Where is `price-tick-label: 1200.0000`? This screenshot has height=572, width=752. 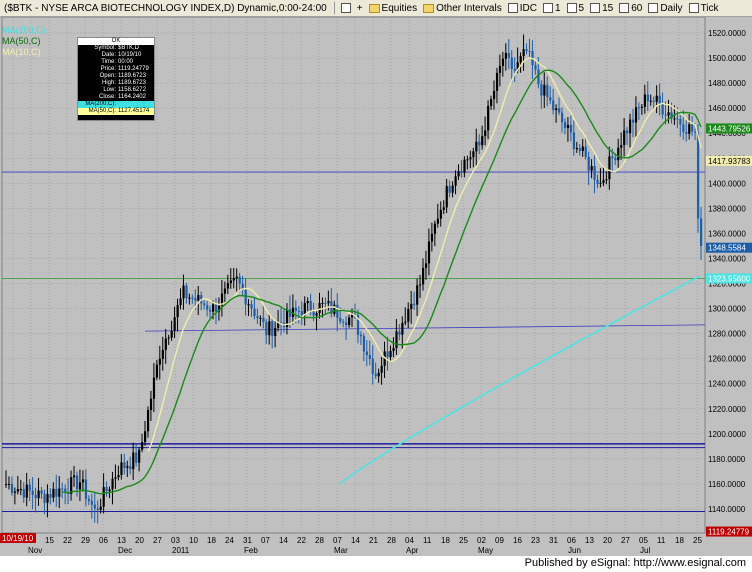
price-tick-label: 1200.0000 is located at coordinates (727, 434).